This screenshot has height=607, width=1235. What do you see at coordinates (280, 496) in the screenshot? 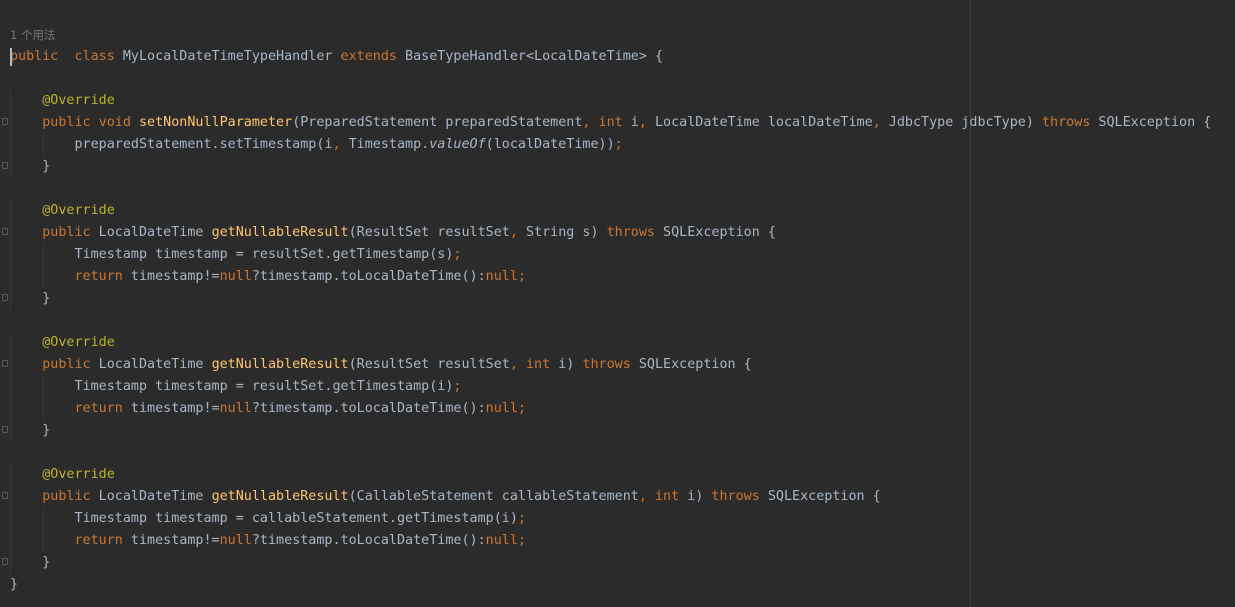
I see `code-token: getNullableResult` at bounding box center [280, 496].